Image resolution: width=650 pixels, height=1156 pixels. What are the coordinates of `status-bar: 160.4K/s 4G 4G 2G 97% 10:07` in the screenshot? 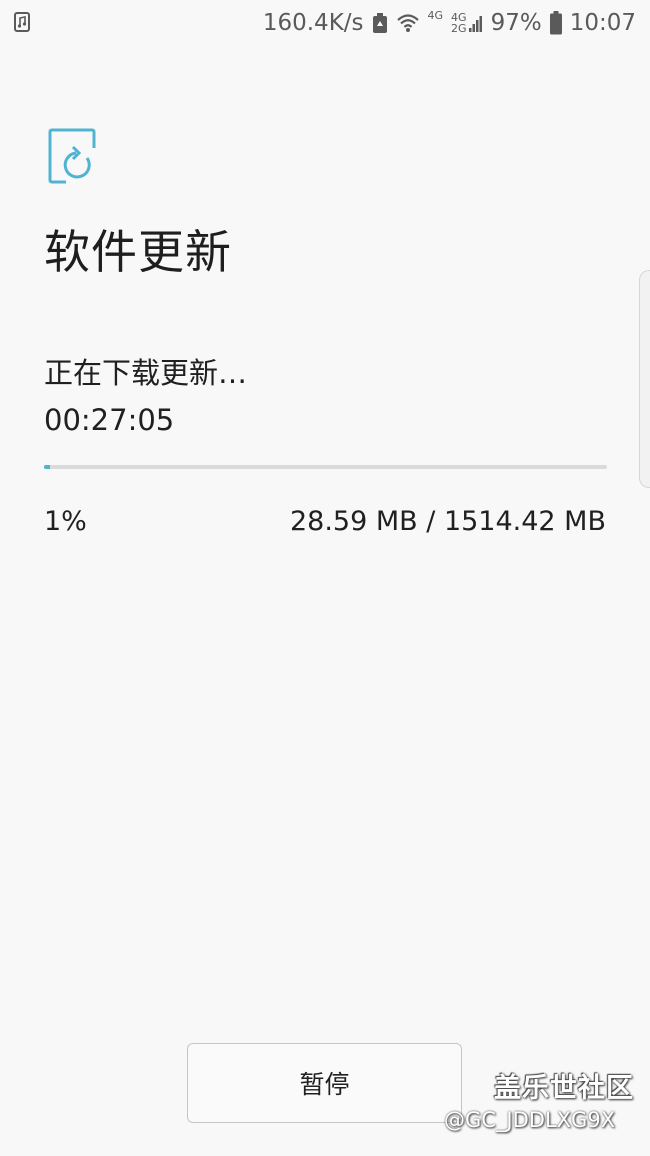 It's located at (325, 23).